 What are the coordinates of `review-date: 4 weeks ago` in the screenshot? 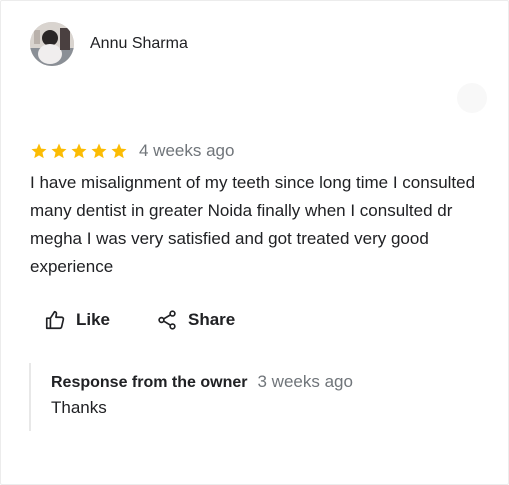 It's located at (187, 150).